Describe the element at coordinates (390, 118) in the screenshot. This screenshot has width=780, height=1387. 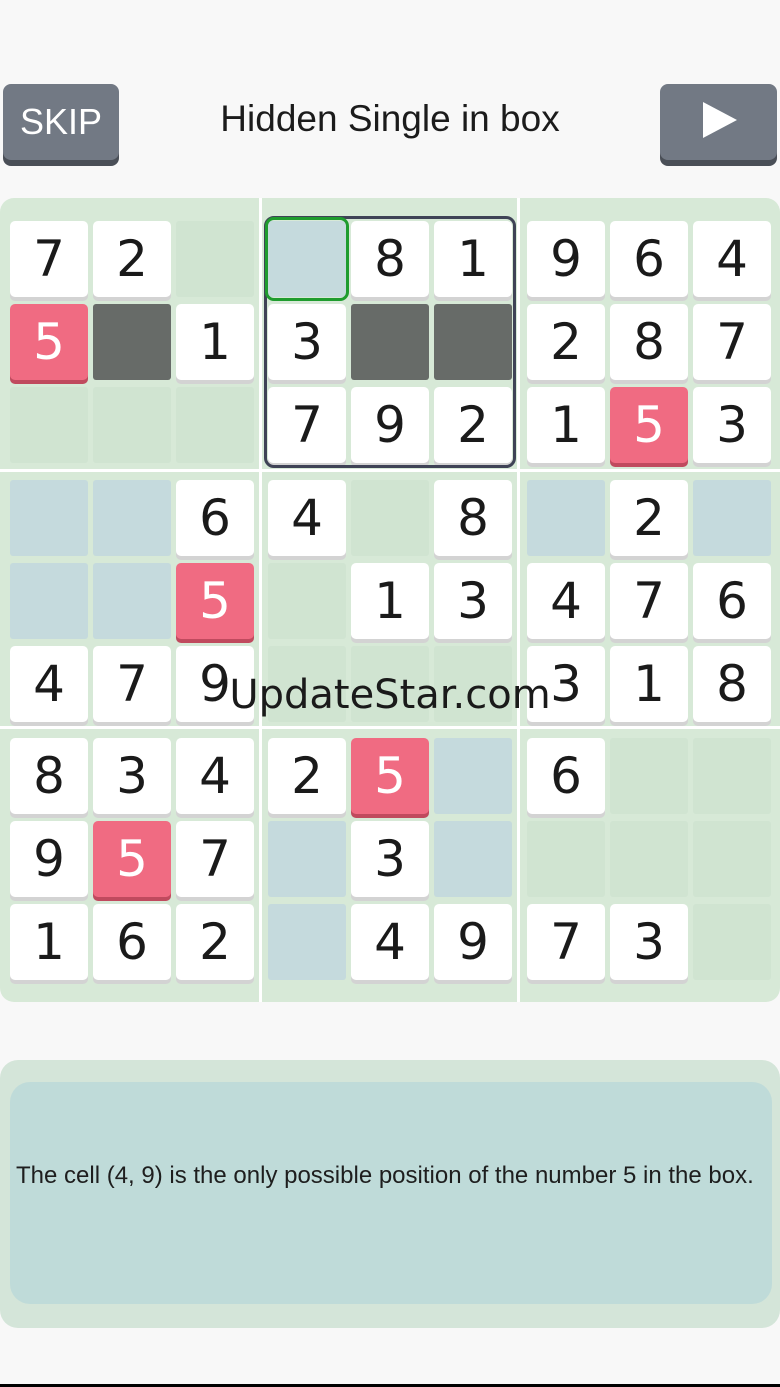
I see `lesson-title: Hidden Single in box` at that location.